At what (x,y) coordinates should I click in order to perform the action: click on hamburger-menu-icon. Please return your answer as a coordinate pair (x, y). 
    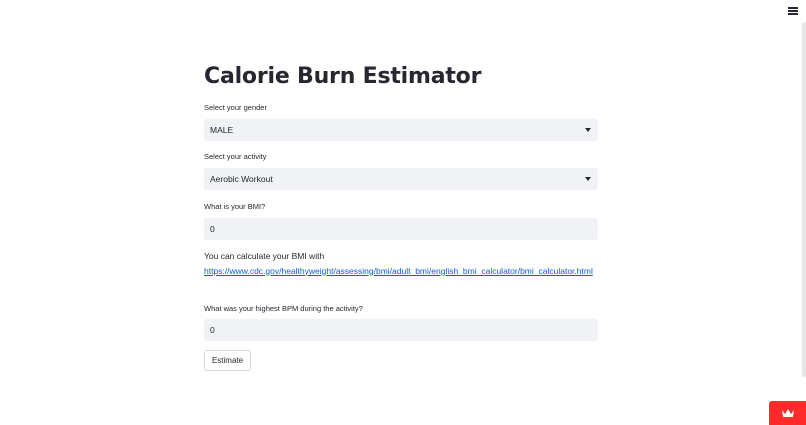
    Looking at the image, I should click on (793, 11).